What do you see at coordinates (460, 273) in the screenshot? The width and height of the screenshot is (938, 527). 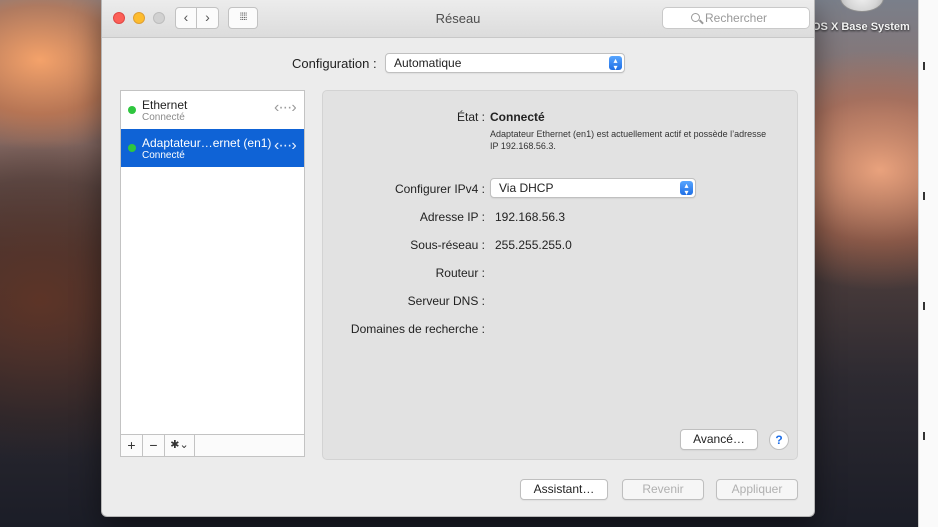 I see `router-label: Routeur :` at bounding box center [460, 273].